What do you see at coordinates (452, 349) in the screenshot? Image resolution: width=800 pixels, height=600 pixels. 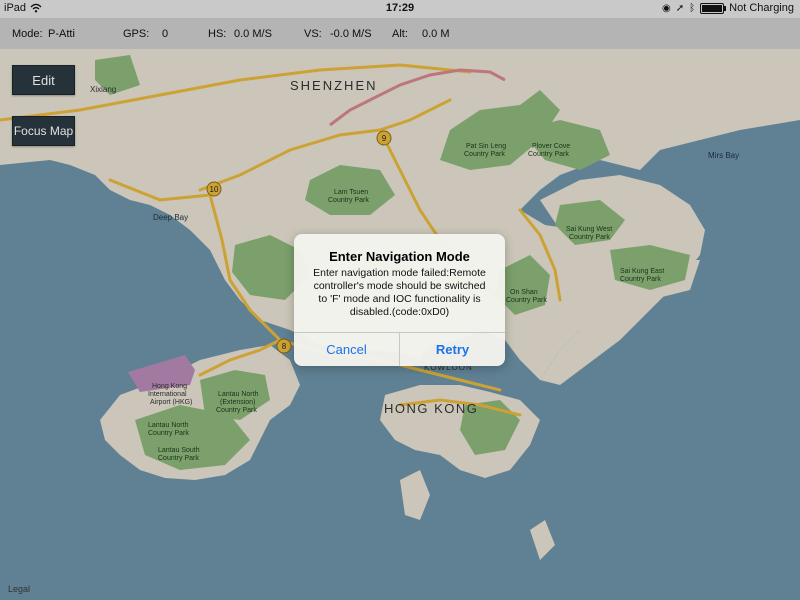 I see `retry-button: Retry` at bounding box center [452, 349].